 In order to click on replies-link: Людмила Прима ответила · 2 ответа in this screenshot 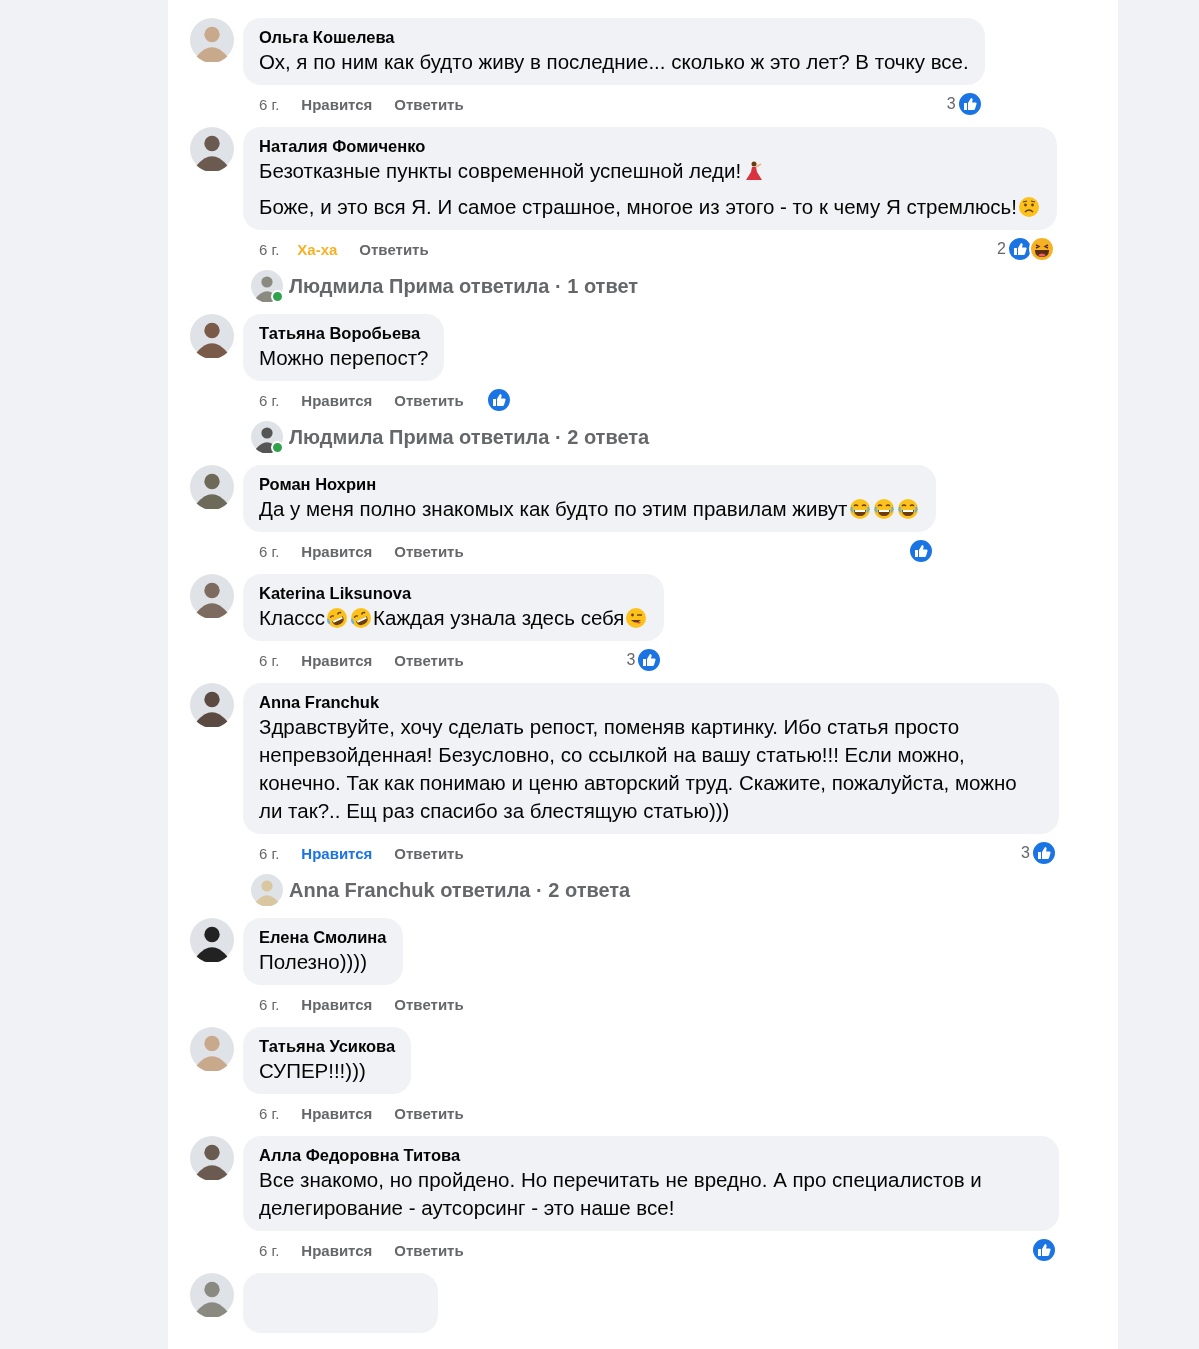, I will do `click(469, 437)`.